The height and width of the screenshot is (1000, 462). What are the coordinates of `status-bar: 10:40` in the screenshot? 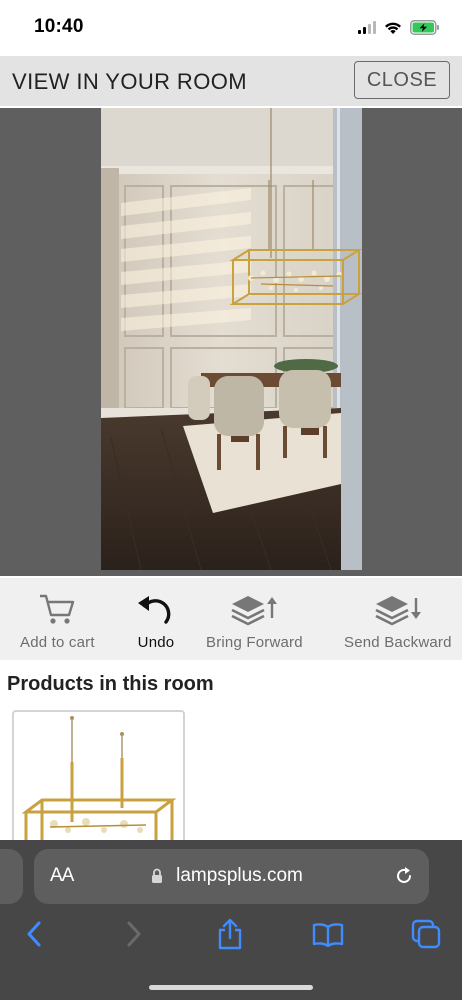 It's located at (231, 28).